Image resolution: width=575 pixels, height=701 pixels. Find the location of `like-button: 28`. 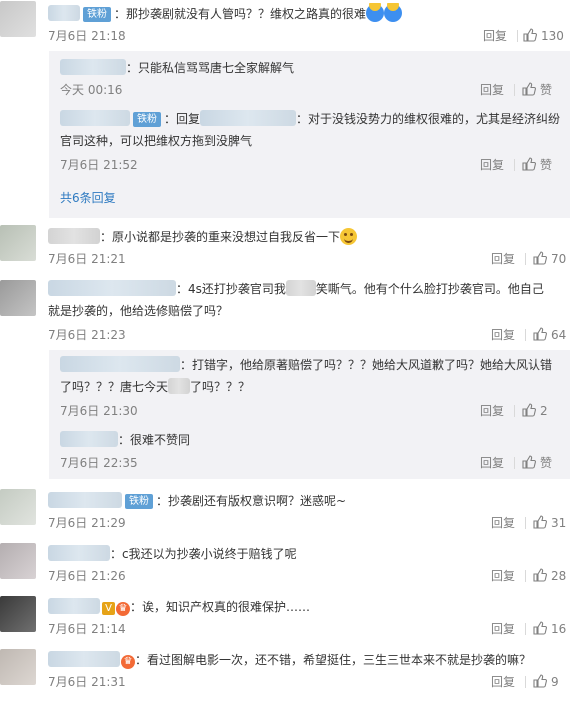

like-button: 28 is located at coordinates (549, 576).